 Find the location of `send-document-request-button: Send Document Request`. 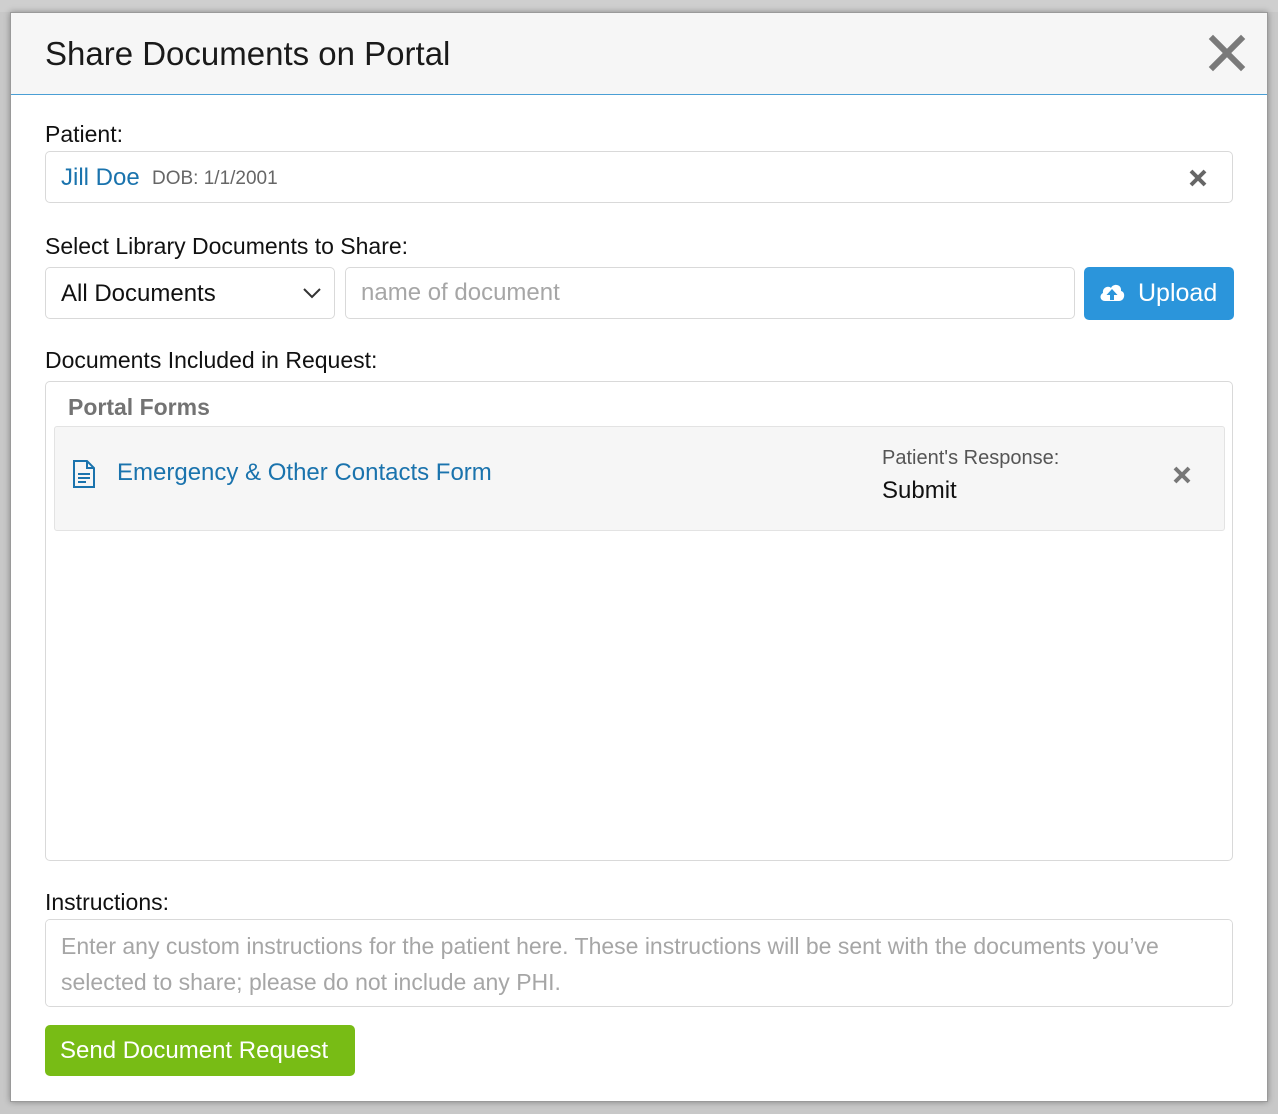

send-document-request-button: Send Document Request is located at coordinates (200, 1050).